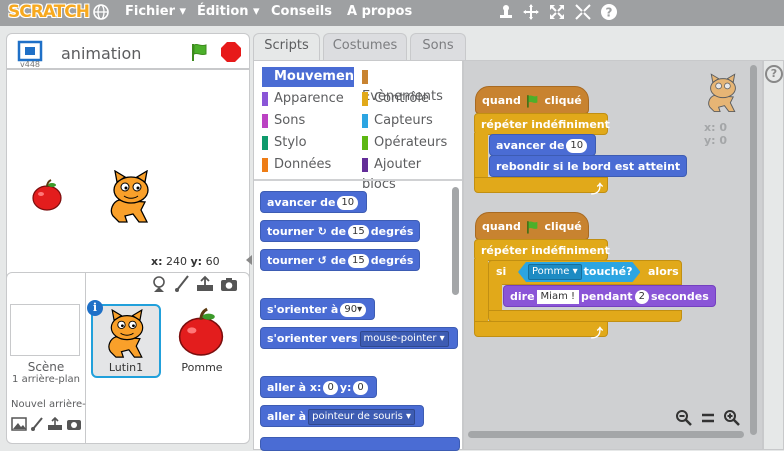 Image resolution: width=784 pixels, height=451 pixels. Describe the element at coordinates (228, 11) in the screenshot. I see `menu-edit: Édition ▾` at that location.